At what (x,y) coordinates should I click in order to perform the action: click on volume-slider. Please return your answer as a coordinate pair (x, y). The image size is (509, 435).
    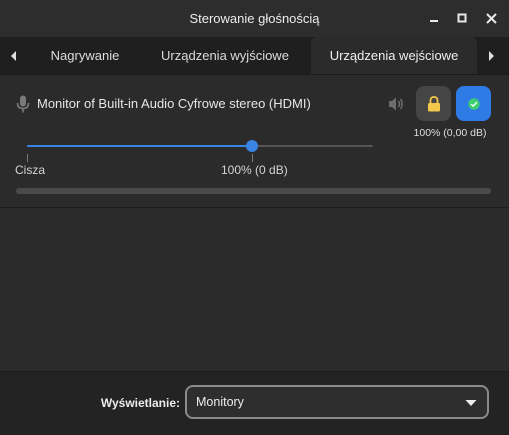
    Looking at the image, I should click on (200, 147).